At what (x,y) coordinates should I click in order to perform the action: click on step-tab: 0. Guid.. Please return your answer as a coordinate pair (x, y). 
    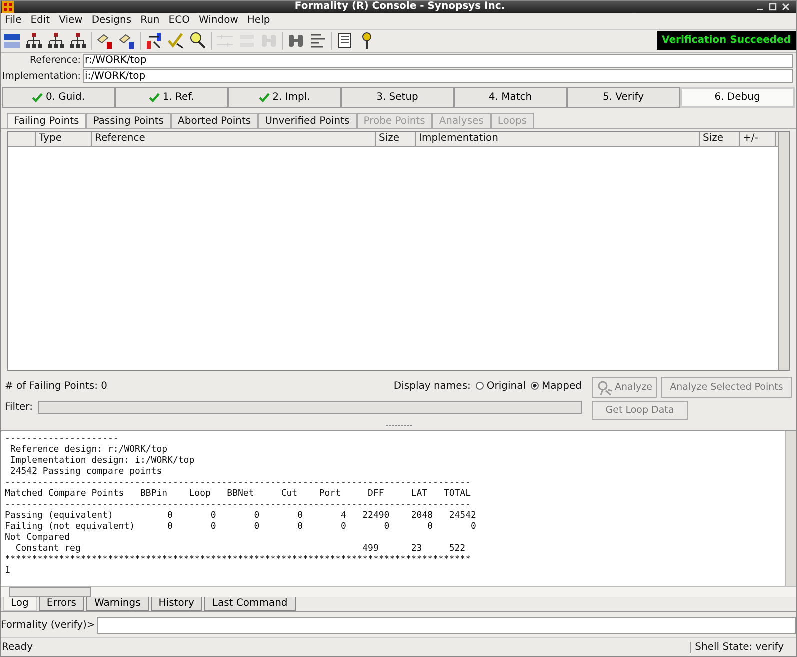
    Looking at the image, I should click on (58, 97).